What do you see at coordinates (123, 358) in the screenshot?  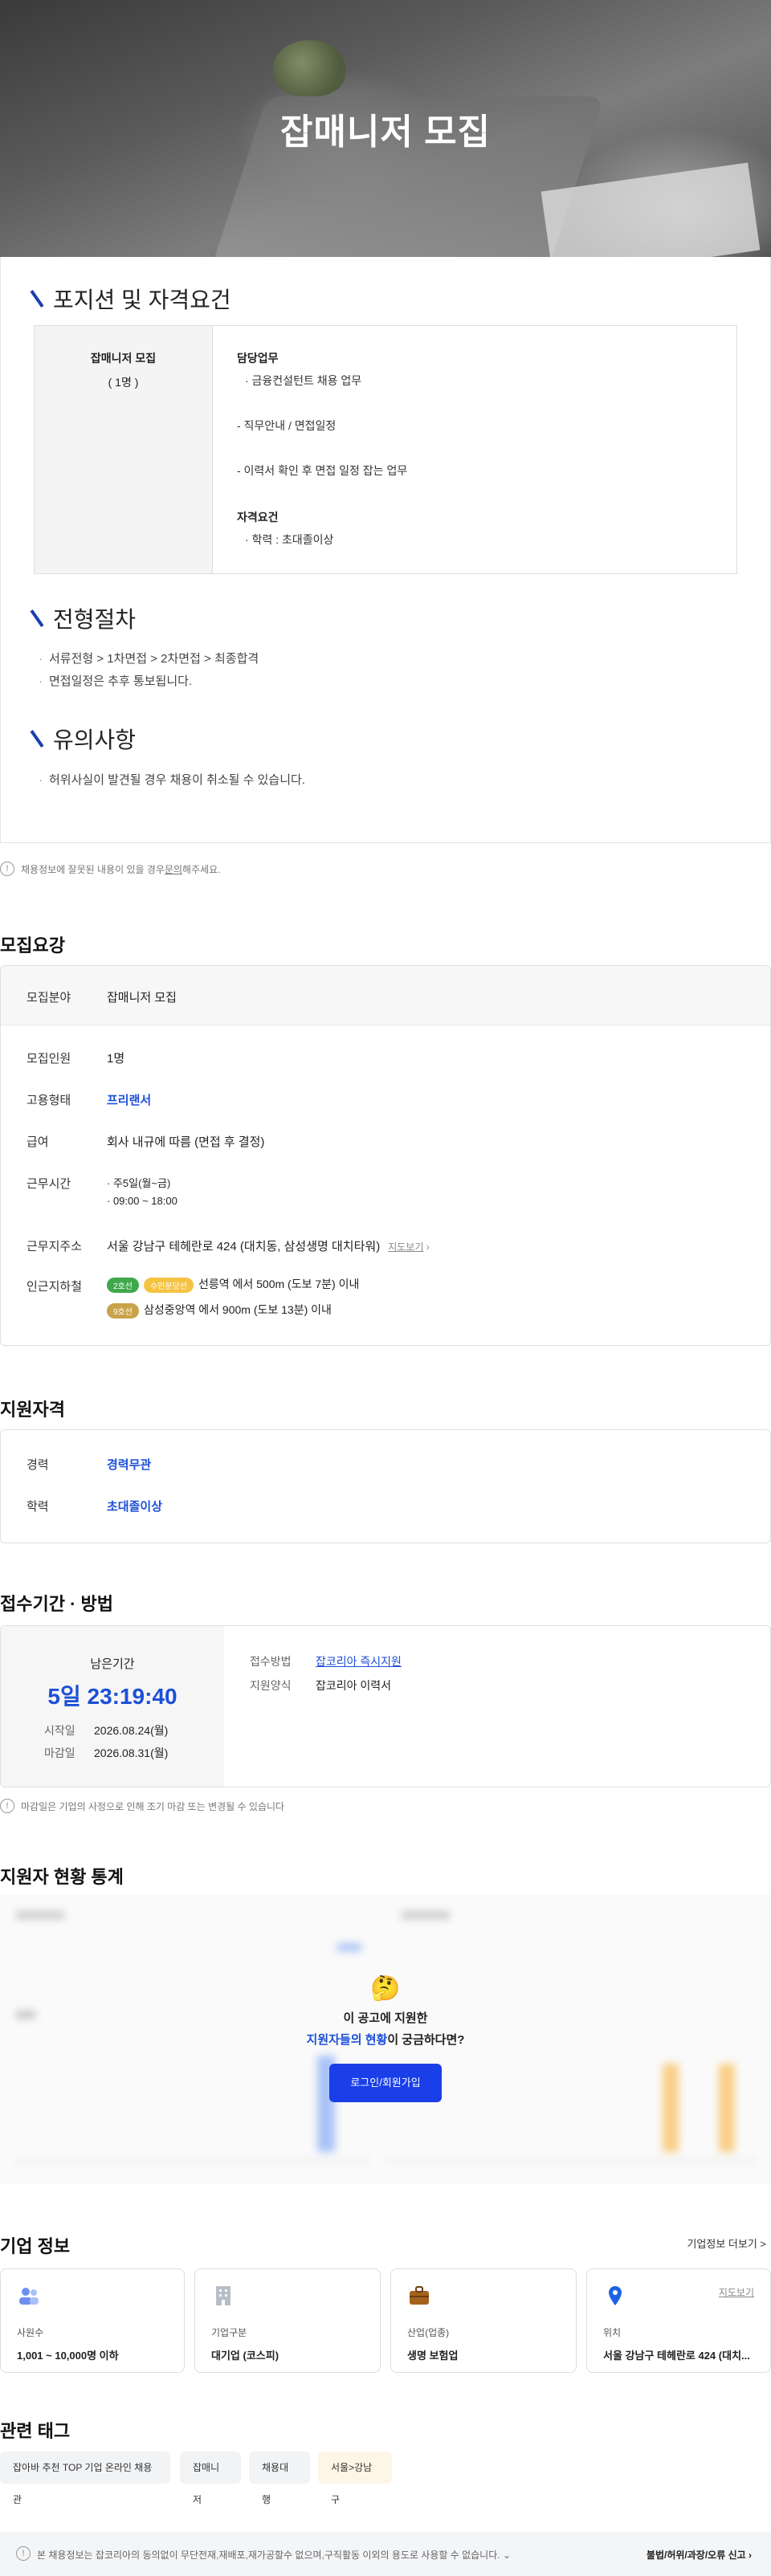 I see `position-role: 잡매니저 모집` at bounding box center [123, 358].